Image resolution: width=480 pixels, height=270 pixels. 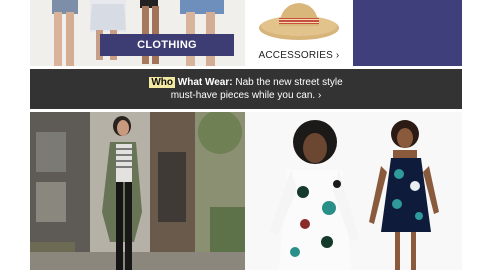 I want to click on clothing-tile: CLOTHING, so click(x=137, y=33).